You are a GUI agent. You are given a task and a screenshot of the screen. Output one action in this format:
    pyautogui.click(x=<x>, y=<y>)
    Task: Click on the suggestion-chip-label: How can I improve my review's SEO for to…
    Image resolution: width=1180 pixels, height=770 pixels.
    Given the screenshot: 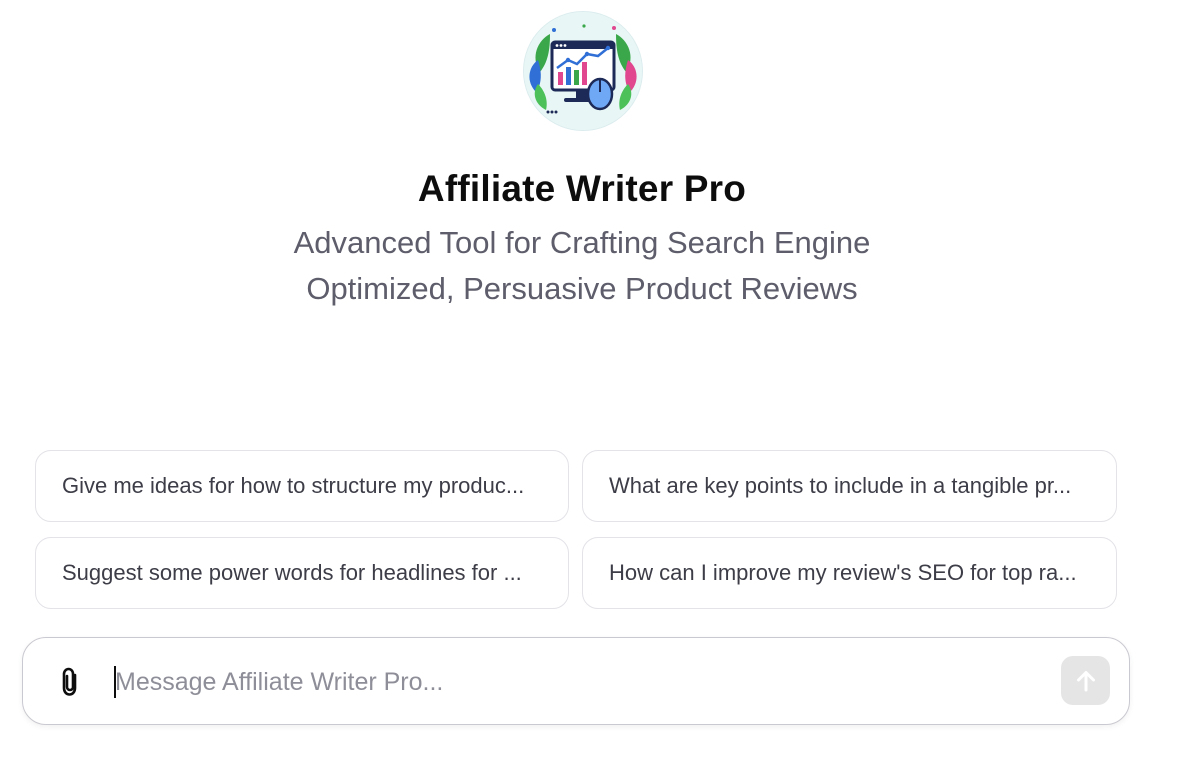 What is the action you would take?
    pyautogui.click(x=843, y=572)
    